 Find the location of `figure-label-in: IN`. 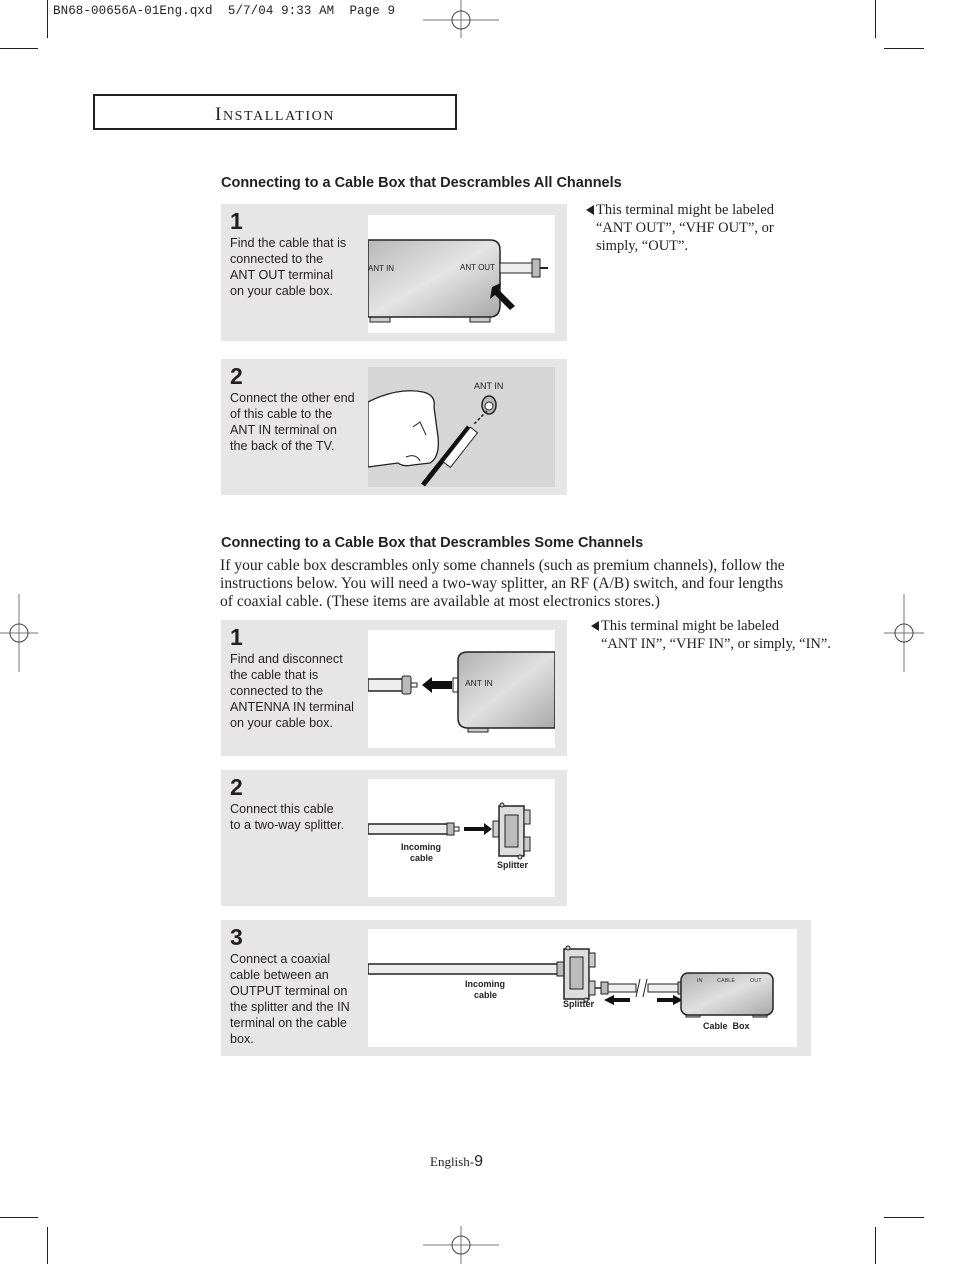

figure-label-in: IN is located at coordinates (700, 981).